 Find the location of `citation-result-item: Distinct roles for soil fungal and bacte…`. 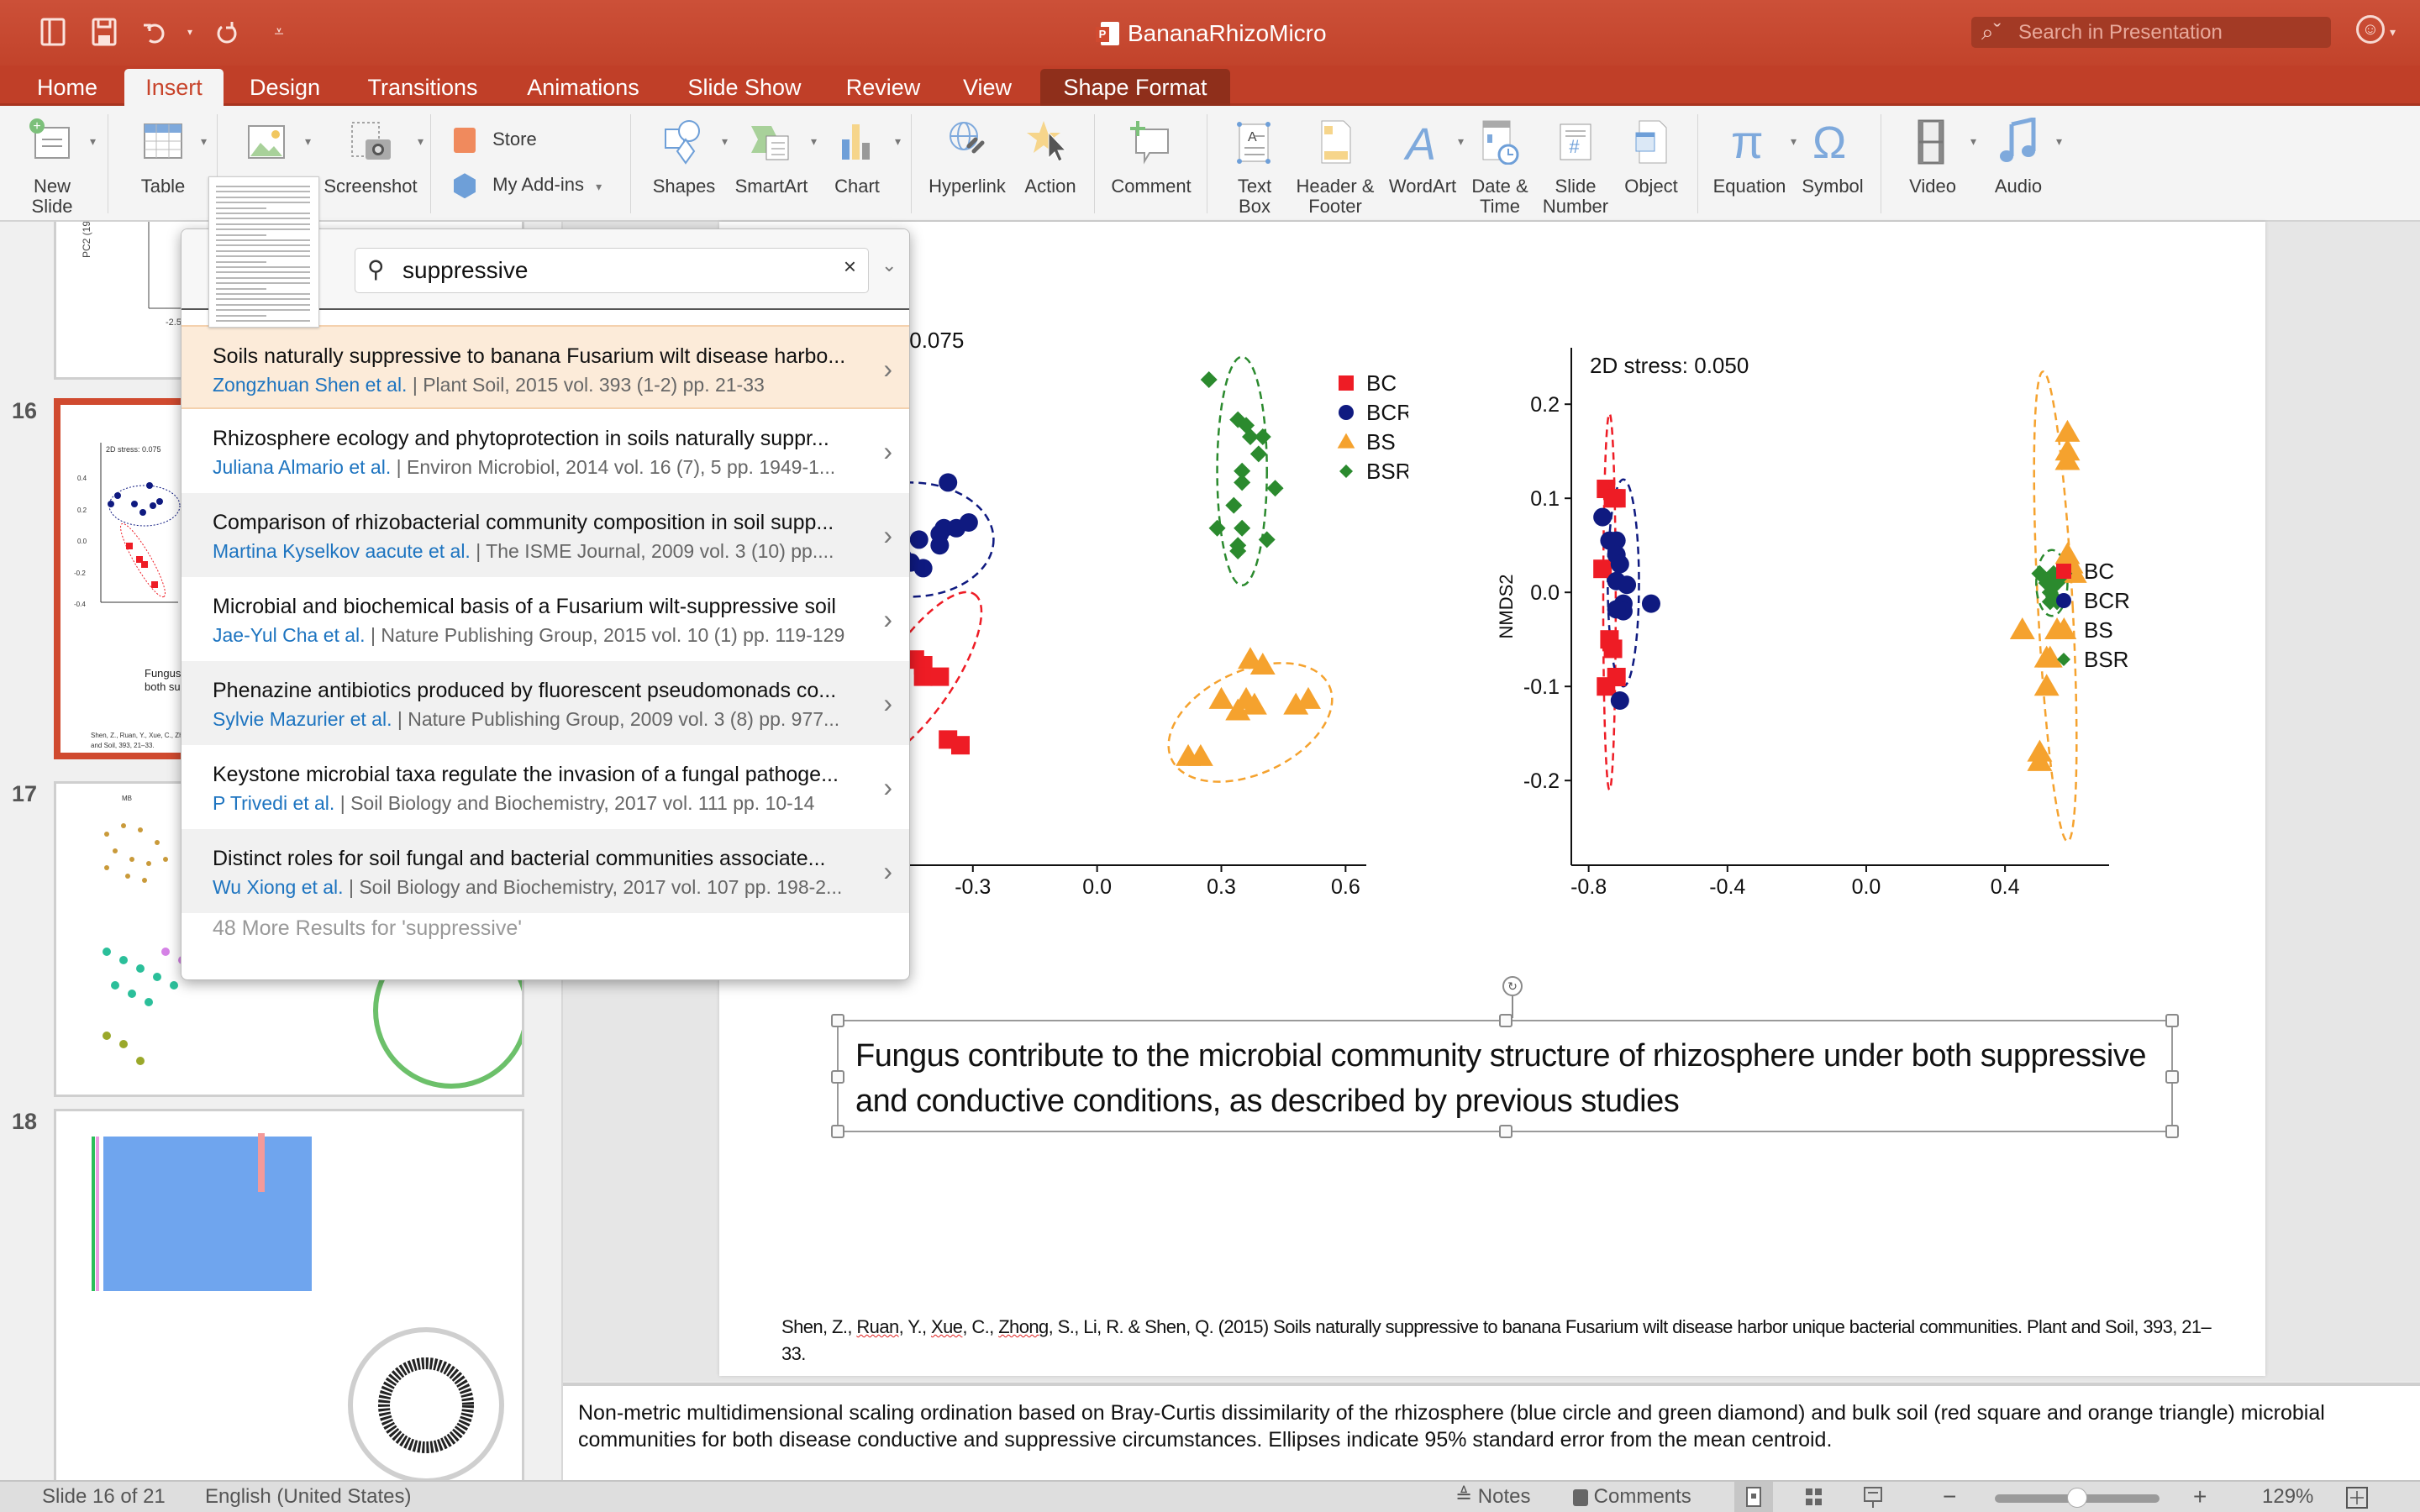

citation-result-item: Distinct roles for soil fungal and bacte… is located at coordinates (545, 871).